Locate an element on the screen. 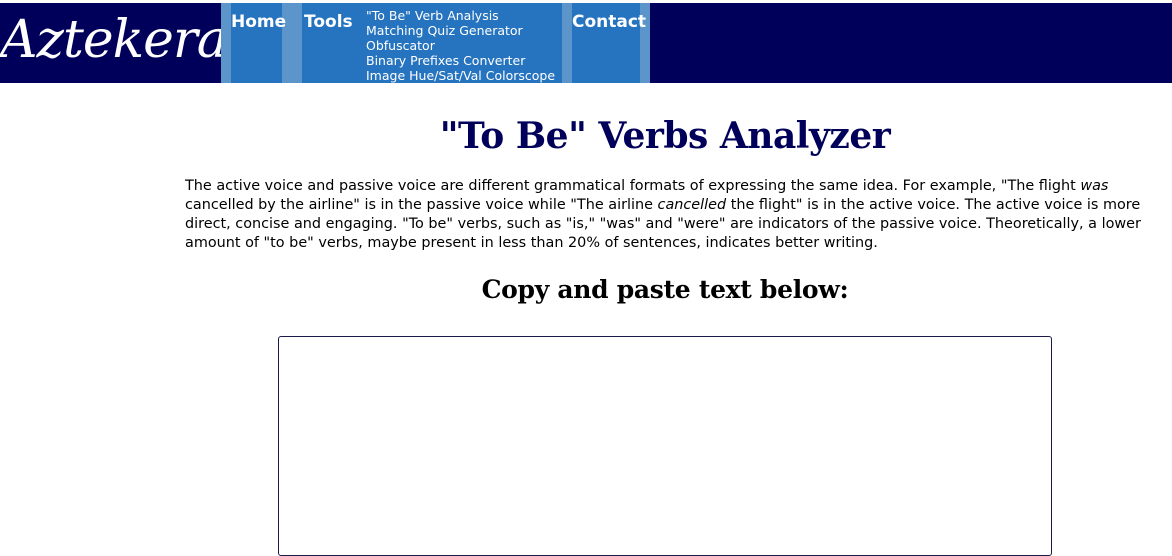 This screenshot has height=556, width=1172. submenu-item-obfuscator: Obfuscator is located at coordinates (460, 45).